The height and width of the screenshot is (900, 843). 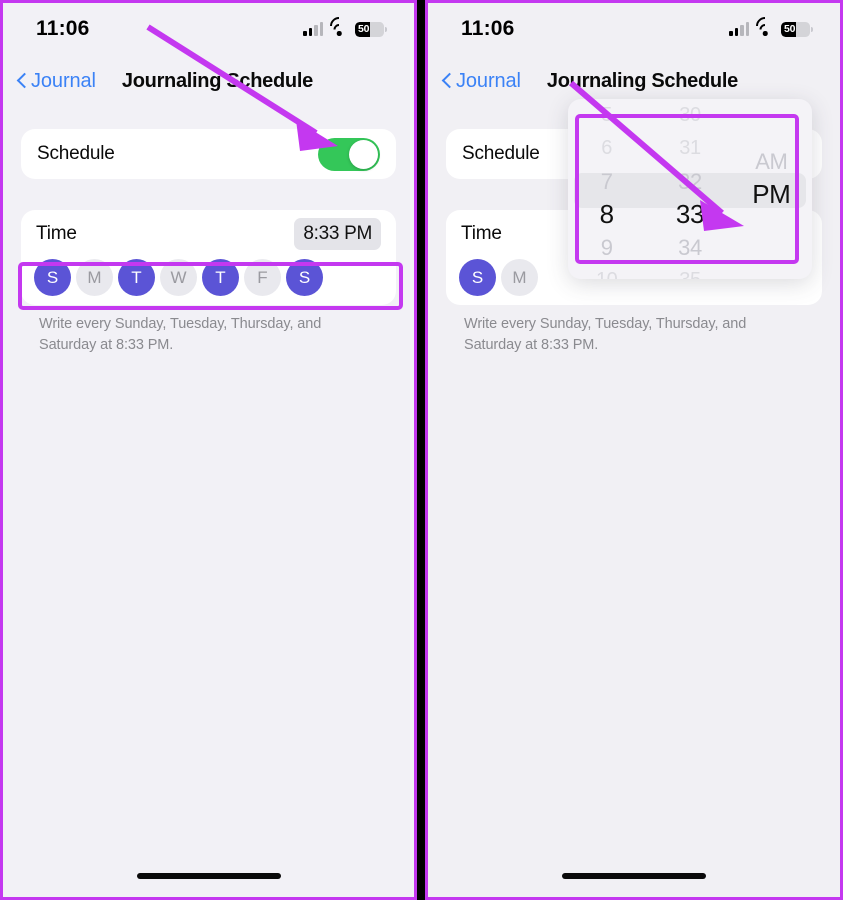 What do you see at coordinates (220, 277) in the screenshot?
I see `day-toggle-thursday: T` at bounding box center [220, 277].